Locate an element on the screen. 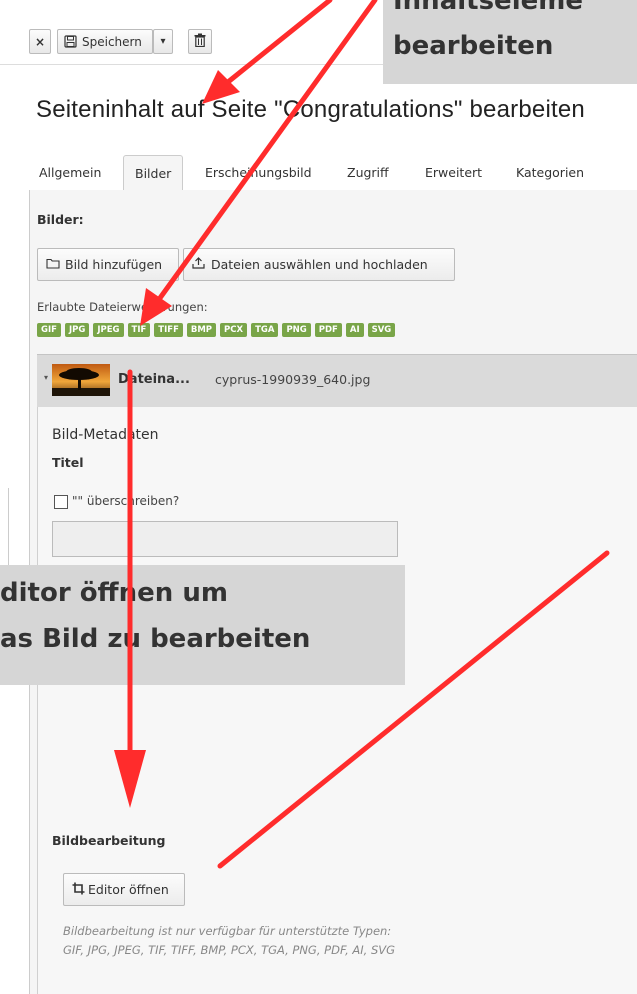 The height and width of the screenshot is (994, 637). trash-icon is located at coordinates (200, 41).